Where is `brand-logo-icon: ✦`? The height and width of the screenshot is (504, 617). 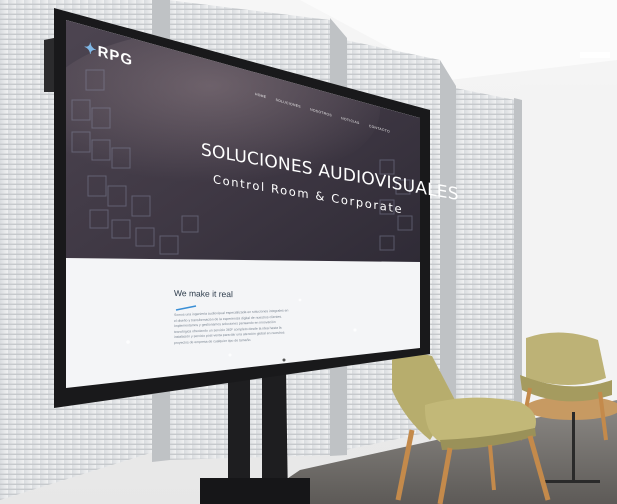 brand-logo-icon: ✦ is located at coordinates (91, 49).